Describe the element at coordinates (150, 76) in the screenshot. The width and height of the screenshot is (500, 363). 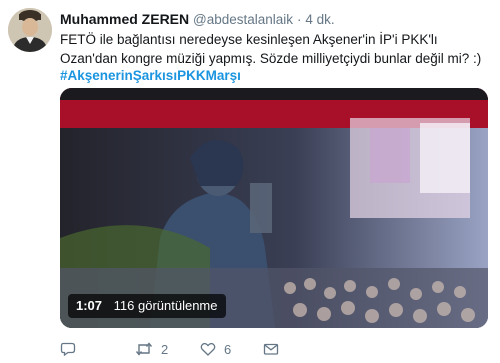
I see `hashtag-link: #AkşenerinŞarkısıPKKMarşı` at that location.